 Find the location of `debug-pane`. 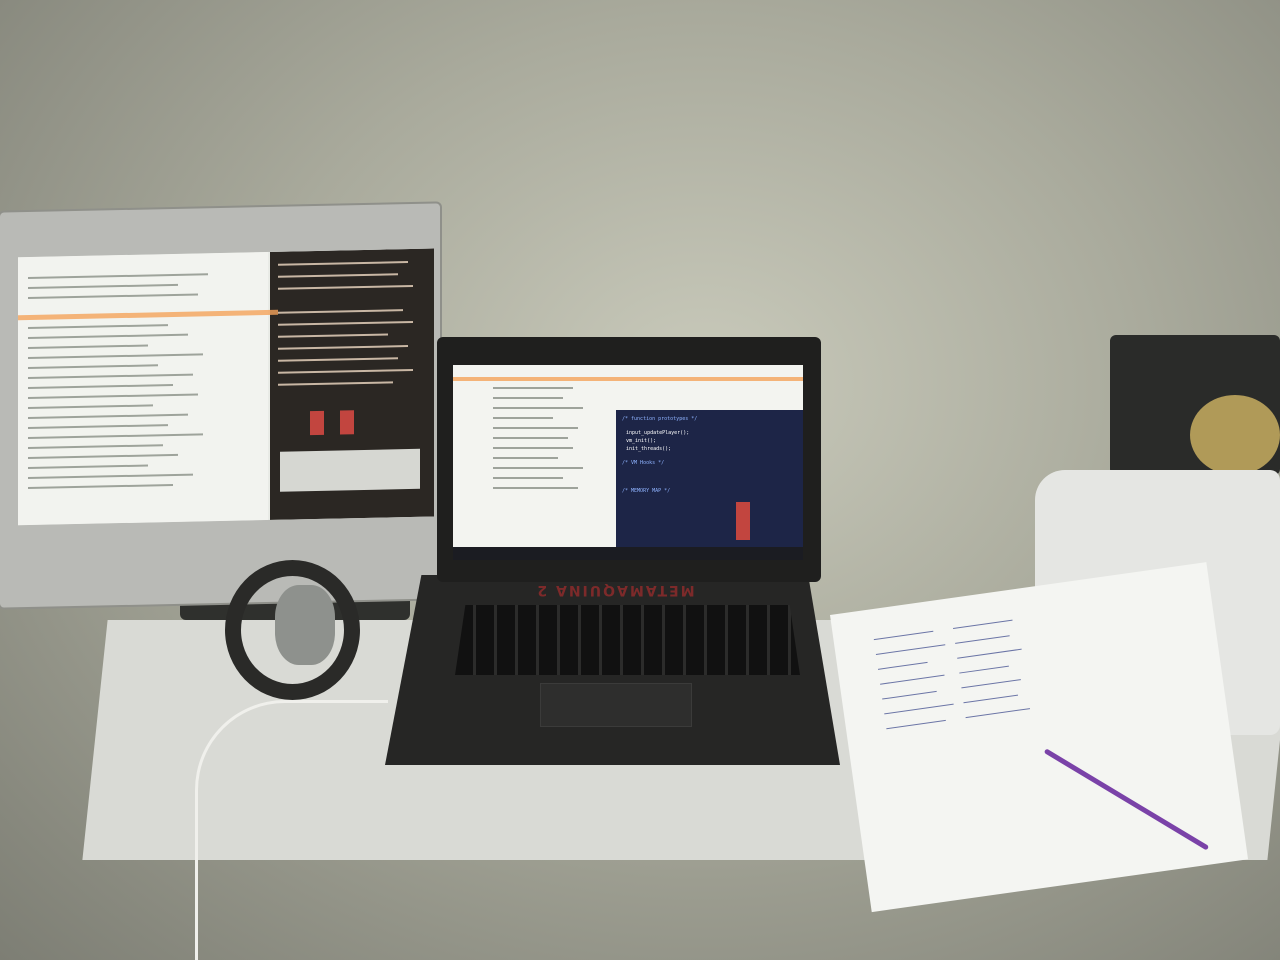

debug-pane is located at coordinates (352, 384).